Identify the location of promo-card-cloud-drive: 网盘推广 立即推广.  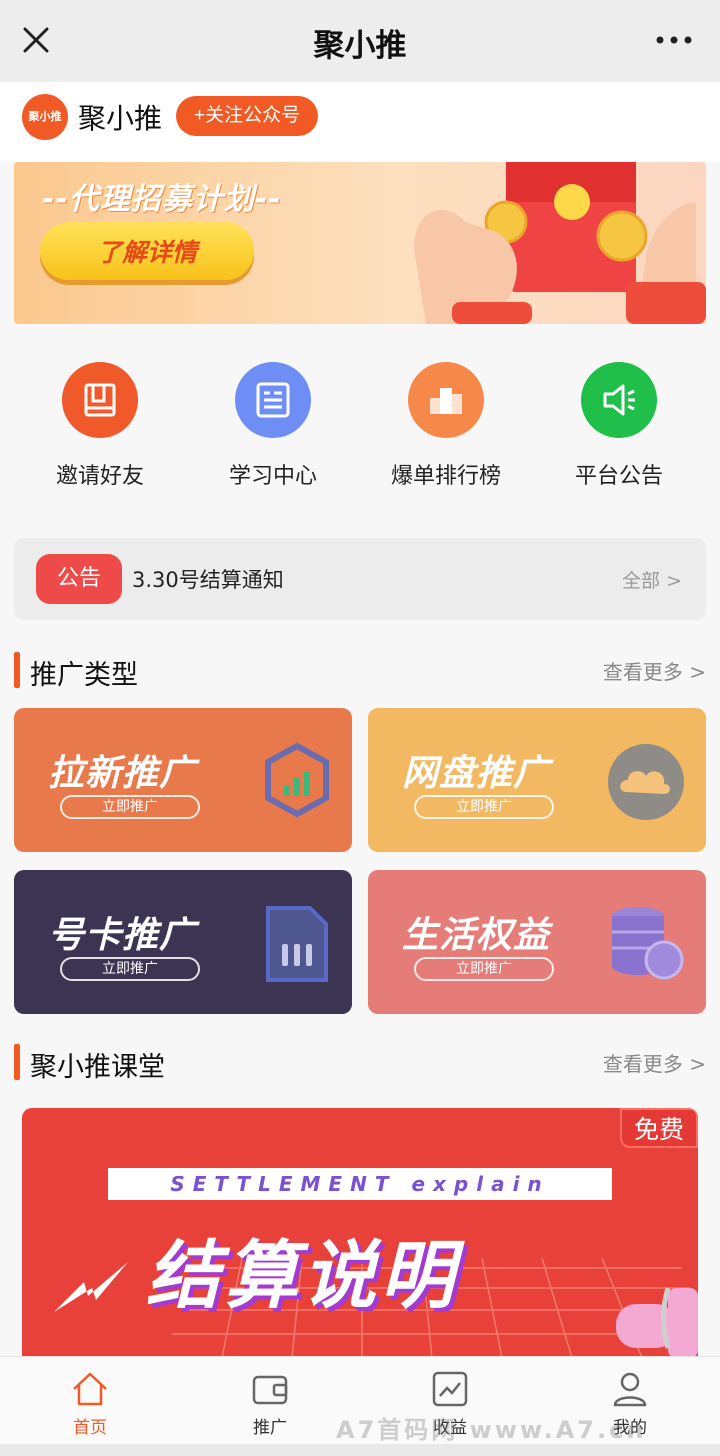
(537, 780).